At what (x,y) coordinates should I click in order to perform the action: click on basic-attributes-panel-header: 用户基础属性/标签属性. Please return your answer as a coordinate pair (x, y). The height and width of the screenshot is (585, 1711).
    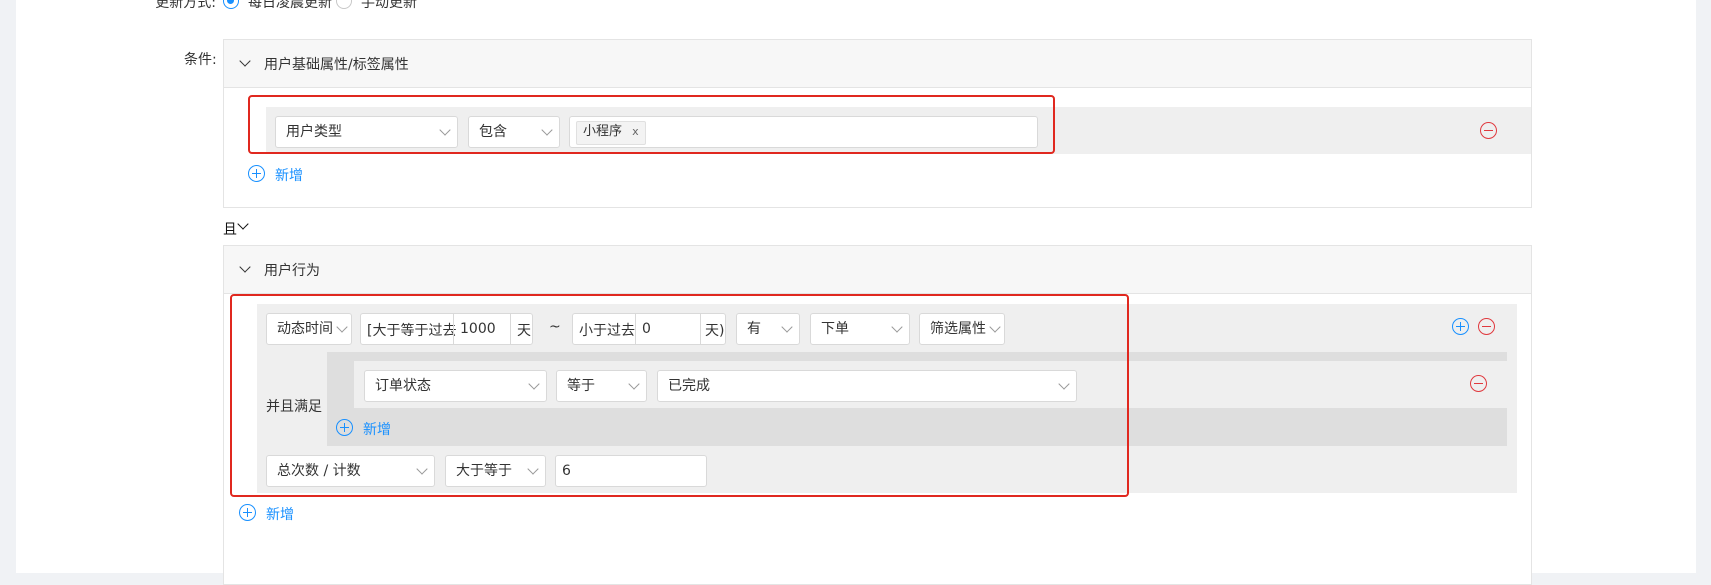
    Looking at the image, I should click on (877, 64).